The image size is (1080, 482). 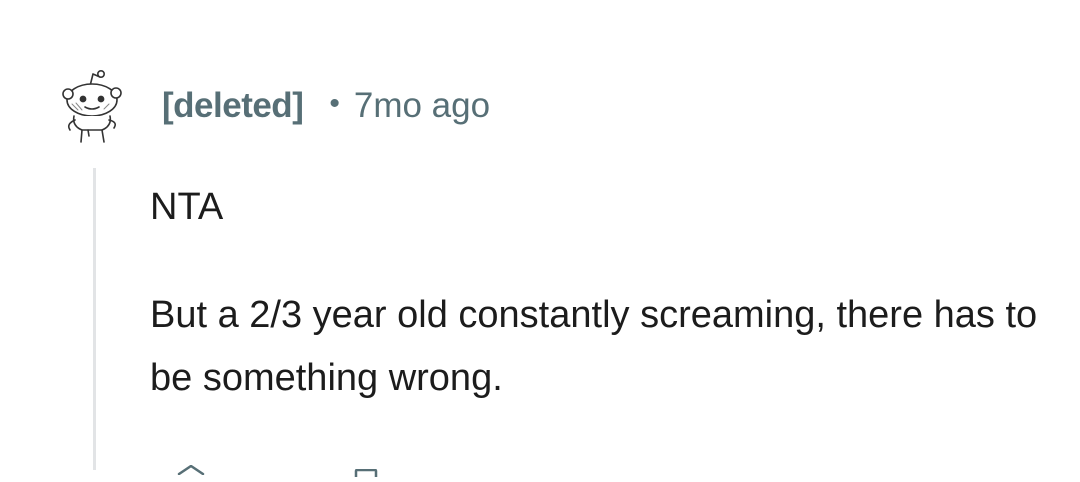 What do you see at coordinates (94, 319) in the screenshot?
I see `thread-line` at bounding box center [94, 319].